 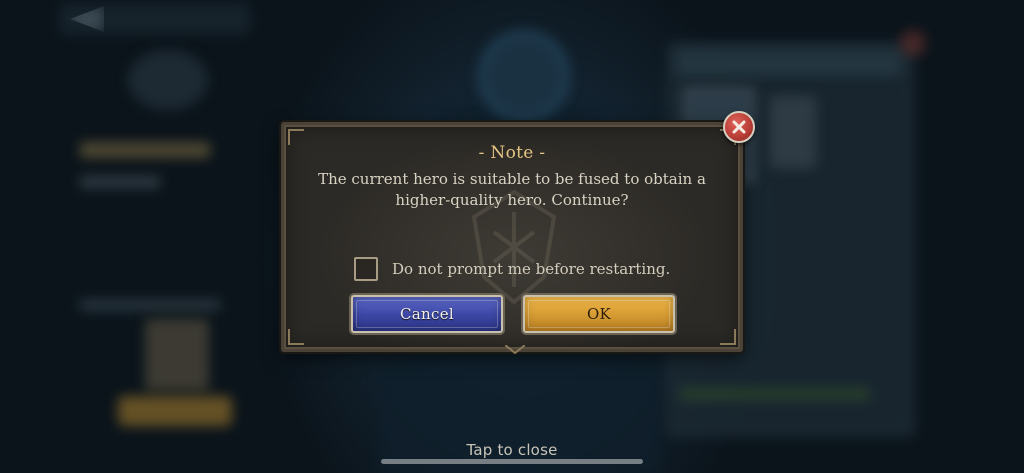 I want to click on close-icon, so click(x=739, y=127).